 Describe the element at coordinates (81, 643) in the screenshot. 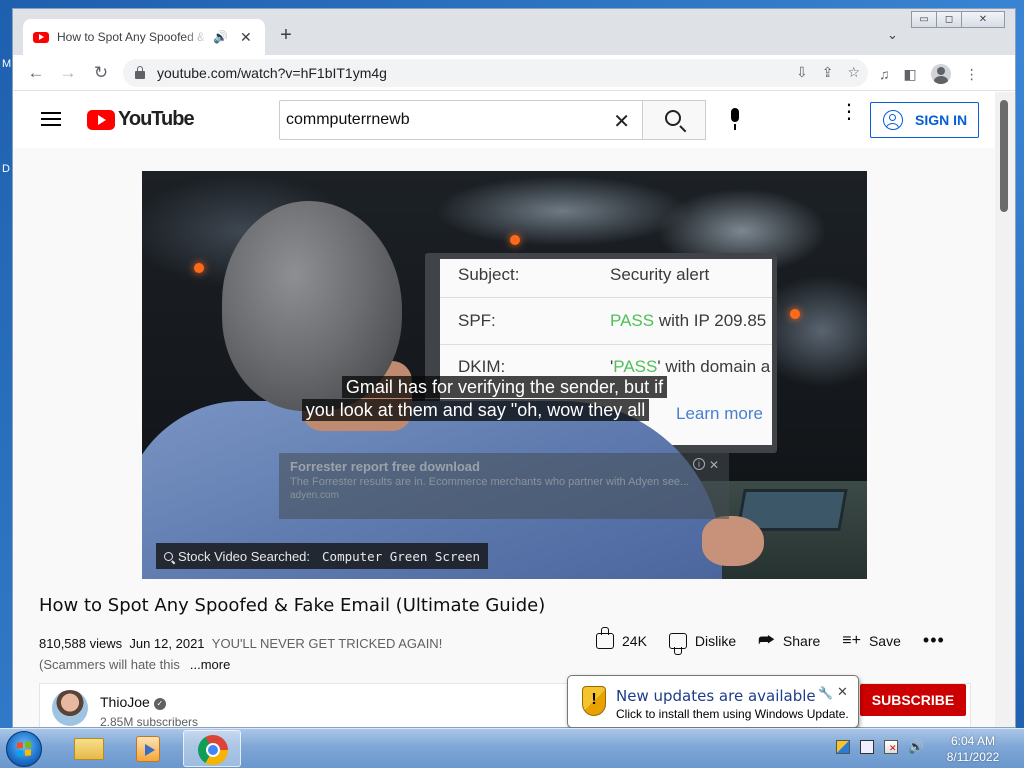

I see `view-count: 810,588 views` at that location.